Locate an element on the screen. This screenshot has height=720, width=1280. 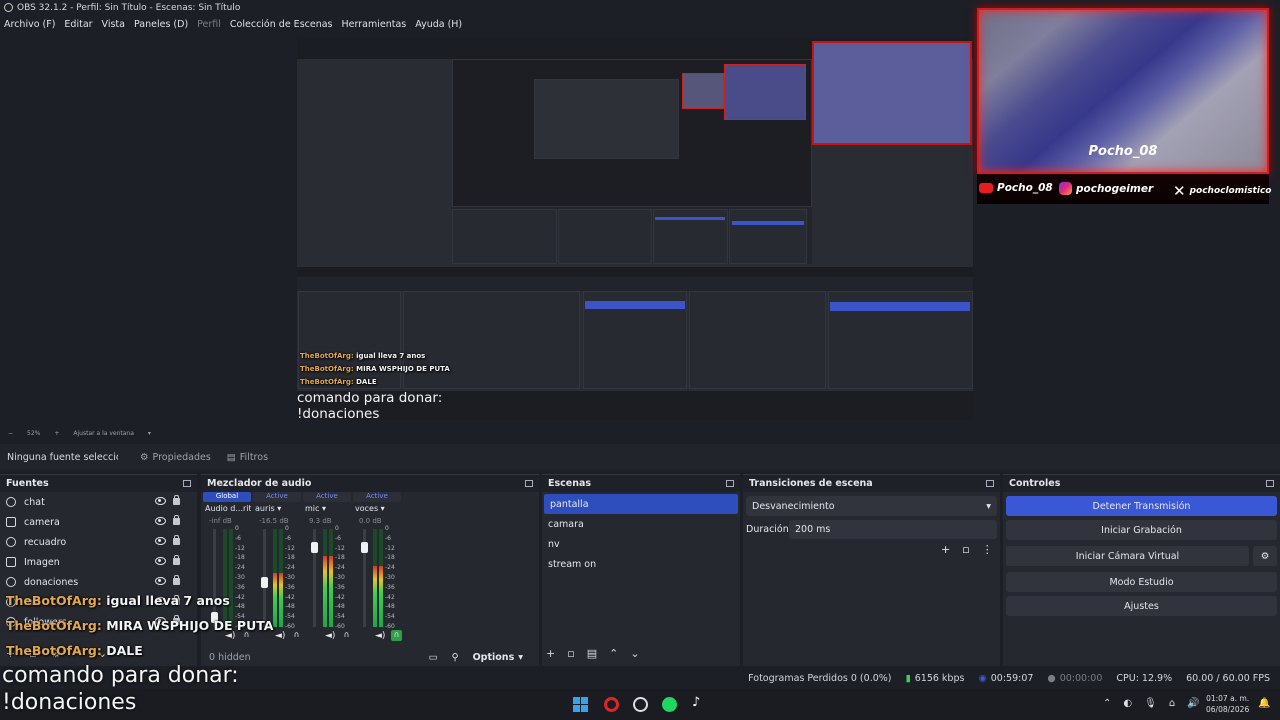
menu-herramientas: Herramientas is located at coordinates (374, 24).